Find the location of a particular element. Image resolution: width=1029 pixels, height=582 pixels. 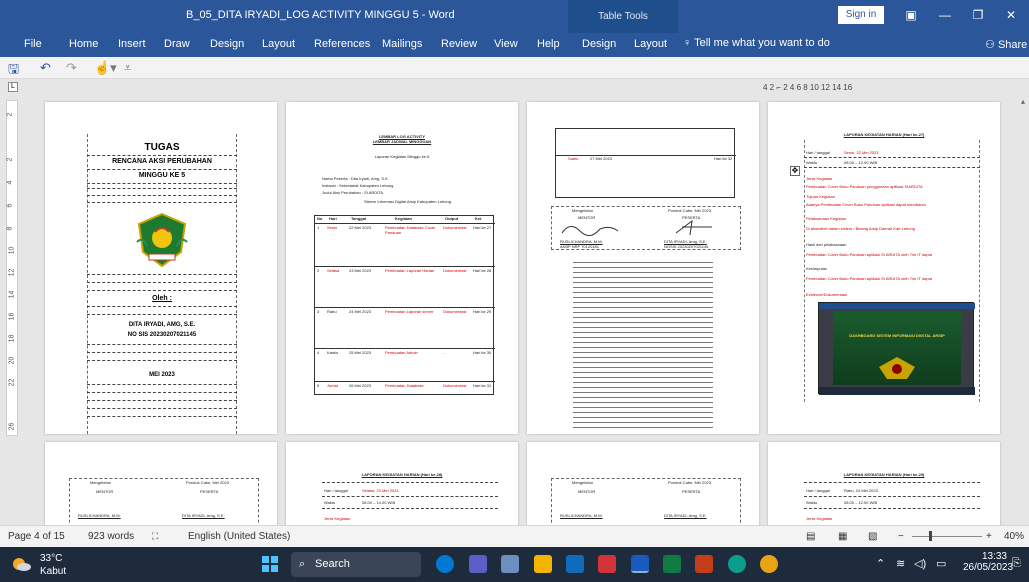

word-icon is located at coordinates (640, 564).